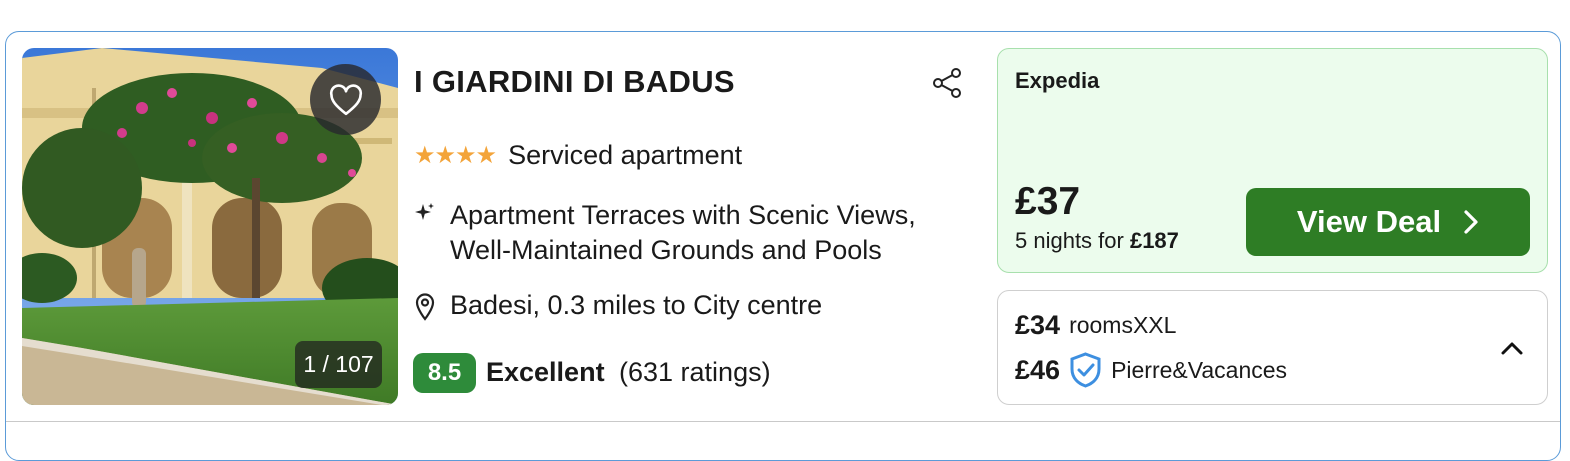  Describe the element at coordinates (1085, 370) in the screenshot. I see `verified-shield-icon` at that location.